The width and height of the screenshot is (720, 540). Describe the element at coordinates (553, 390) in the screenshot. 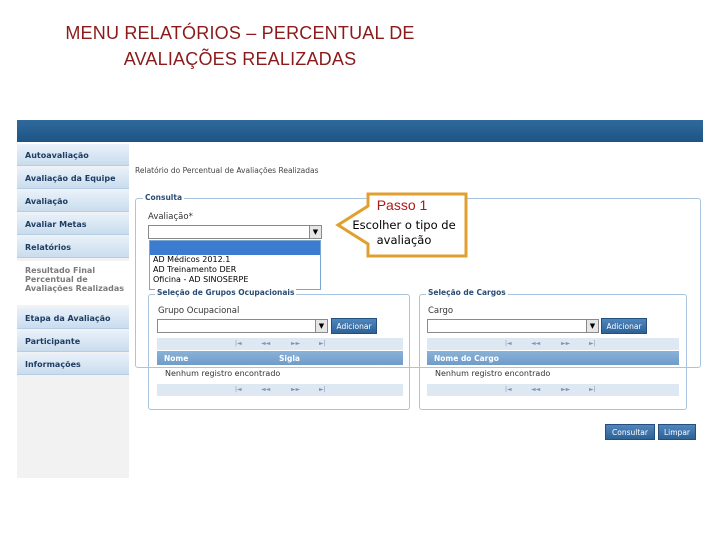

I see `cargos-pager-bottom: |◄ ◄◄ ►► ►|` at that location.